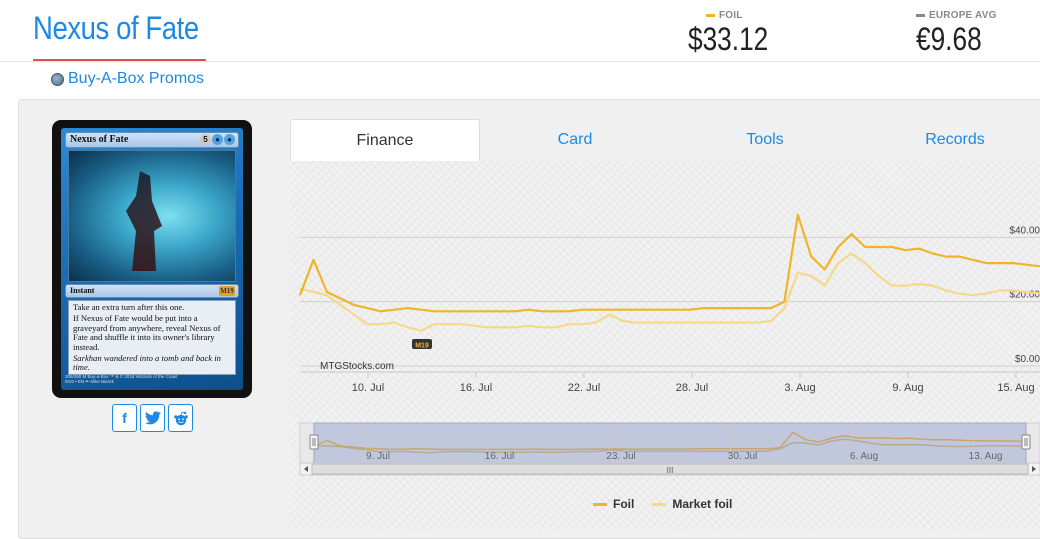 The image size is (1040, 539). What do you see at coordinates (710, 15) in the screenshot?
I see `foil-legend-dash-icon` at bounding box center [710, 15].